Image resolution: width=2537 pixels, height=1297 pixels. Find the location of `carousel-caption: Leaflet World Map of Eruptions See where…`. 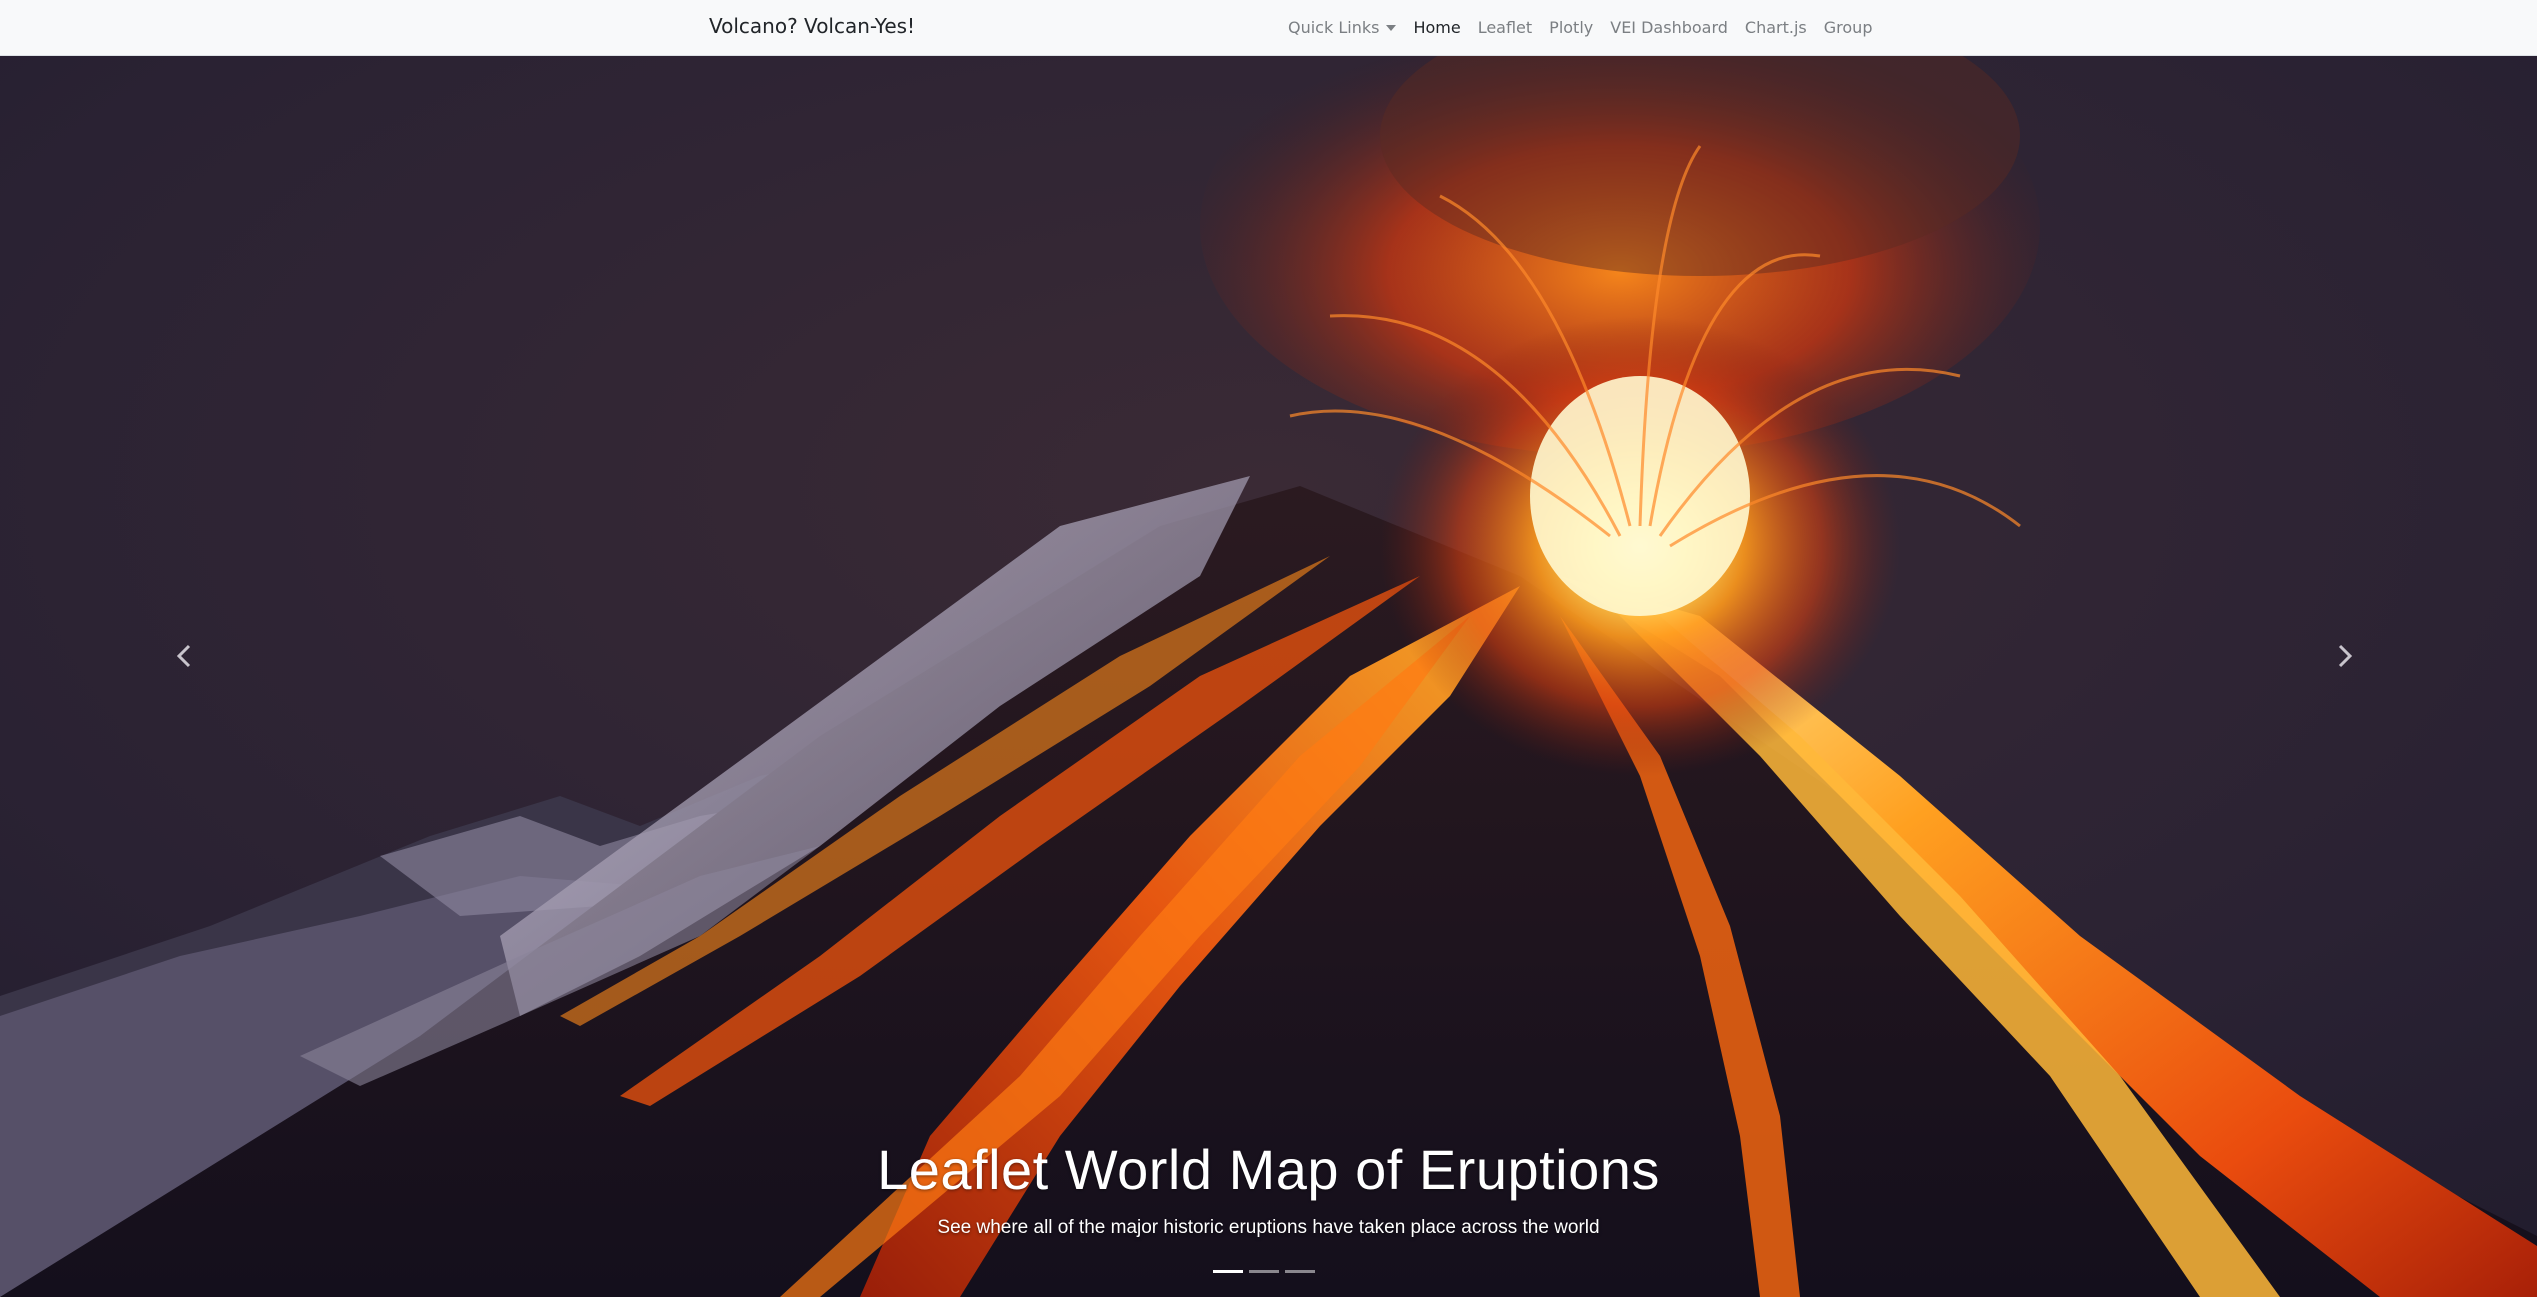

carousel-caption: Leaflet World Map of Eruptions See where… is located at coordinates (1268, 1189).